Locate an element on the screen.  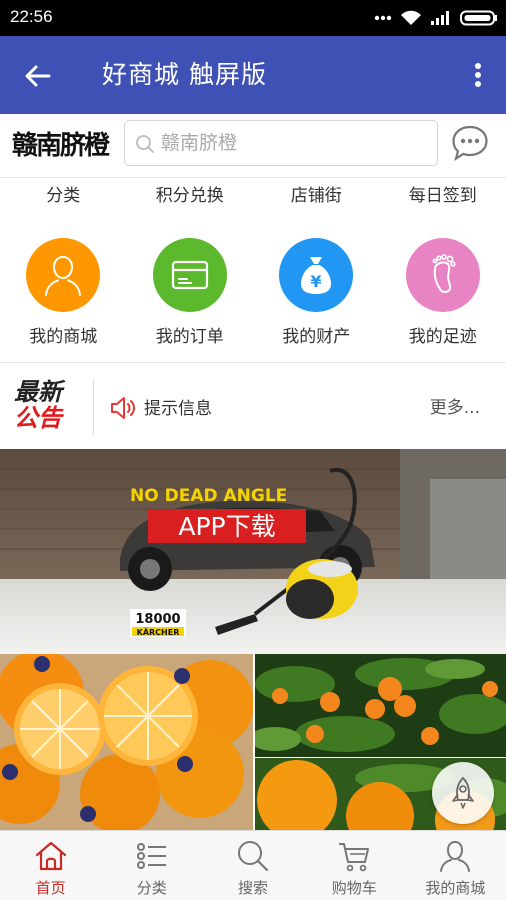
search-header: 赣南脐橙 is located at coordinates (253, 146).